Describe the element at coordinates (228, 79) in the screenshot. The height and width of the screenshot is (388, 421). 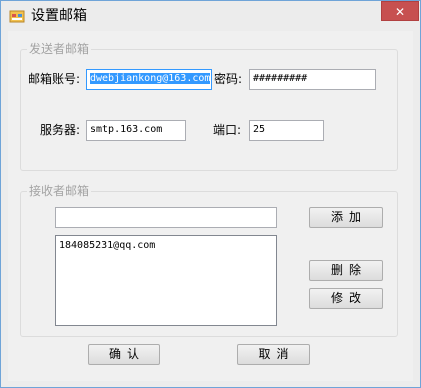
I see `password-label: 密码:` at that location.